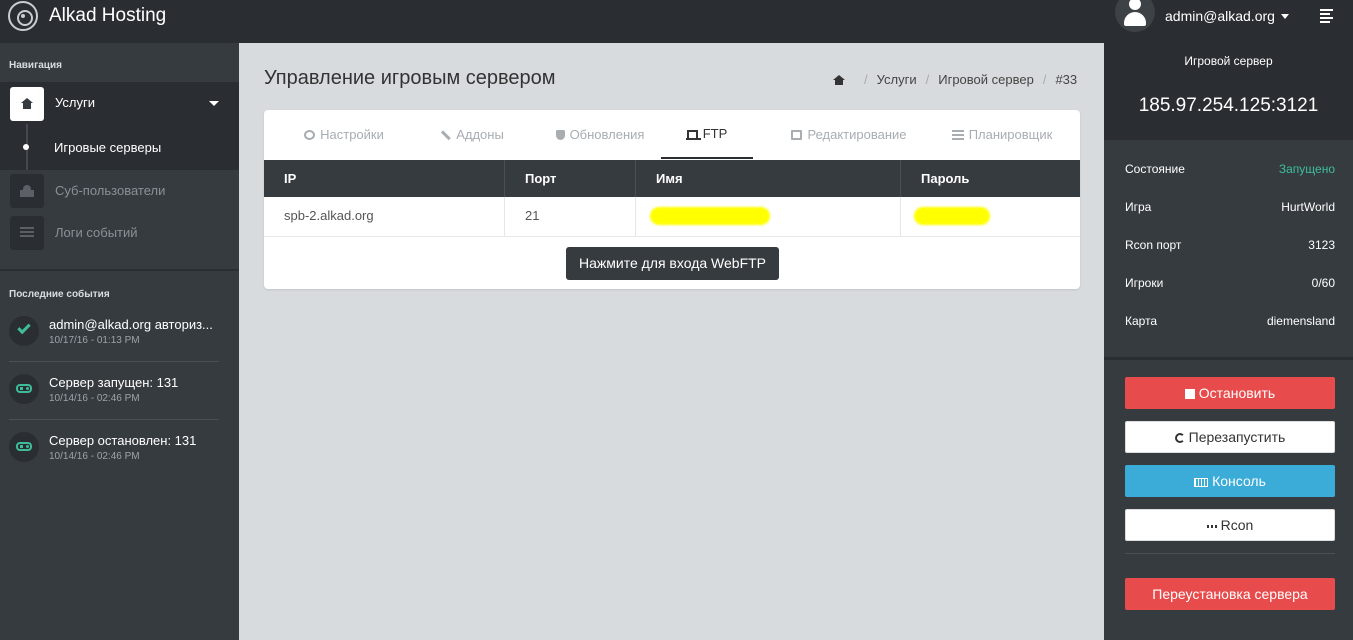 The height and width of the screenshot is (640, 1353). What do you see at coordinates (1228, 91) in the screenshot?
I see `server-header: Игровой сервер 185.97.254.125:3121` at bounding box center [1228, 91].